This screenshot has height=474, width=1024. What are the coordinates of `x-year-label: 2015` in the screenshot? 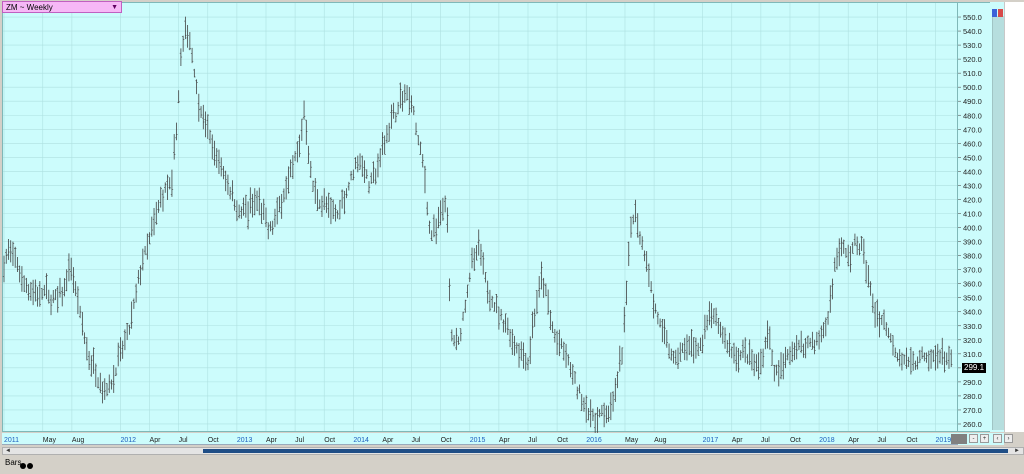 It's located at (478, 440).